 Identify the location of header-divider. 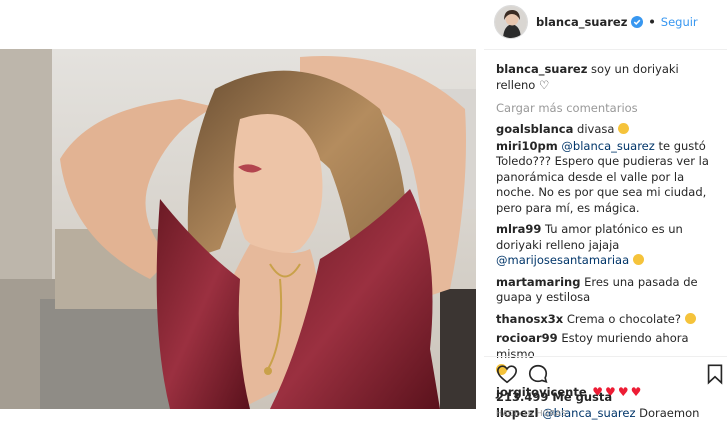
(605, 49).